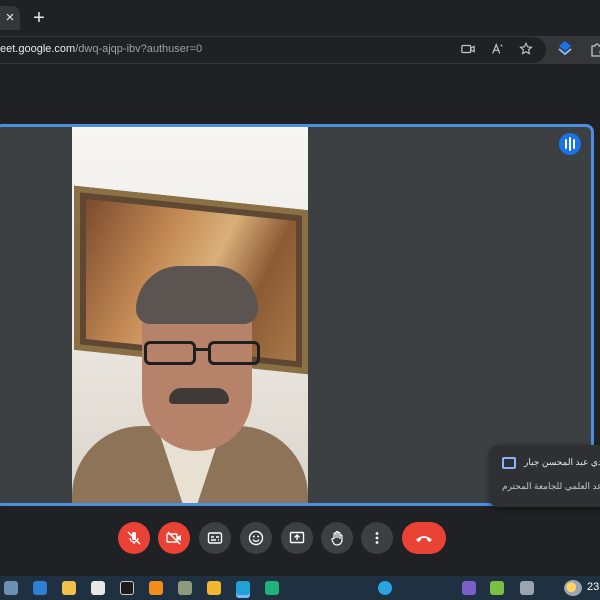 This screenshot has height=600, width=600. What do you see at coordinates (526, 49) in the screenshot?
I see `favorite-star-icon` at bounding box center [526, 49].